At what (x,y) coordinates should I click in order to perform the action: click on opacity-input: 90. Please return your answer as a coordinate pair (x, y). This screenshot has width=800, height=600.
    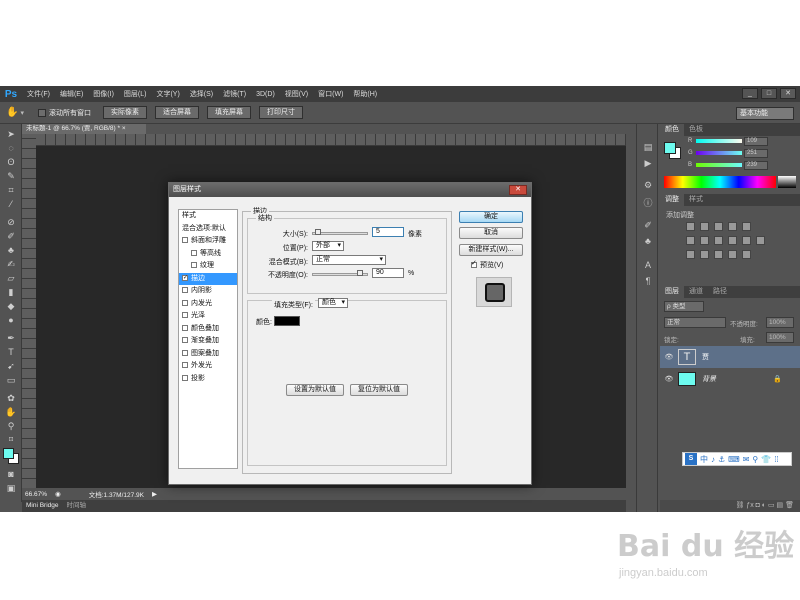
    Looking at the image, I should click on (388, 273).